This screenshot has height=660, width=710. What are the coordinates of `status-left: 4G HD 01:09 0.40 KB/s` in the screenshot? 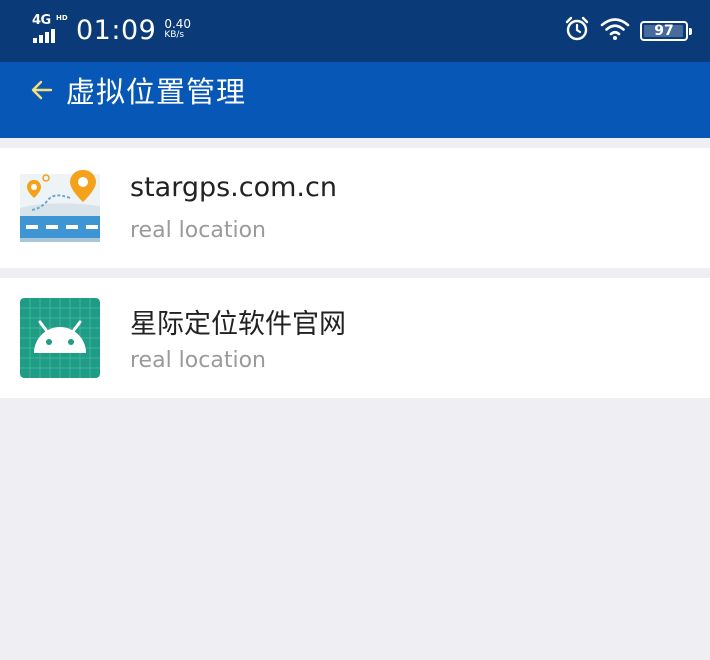 It's located at (112, 29).